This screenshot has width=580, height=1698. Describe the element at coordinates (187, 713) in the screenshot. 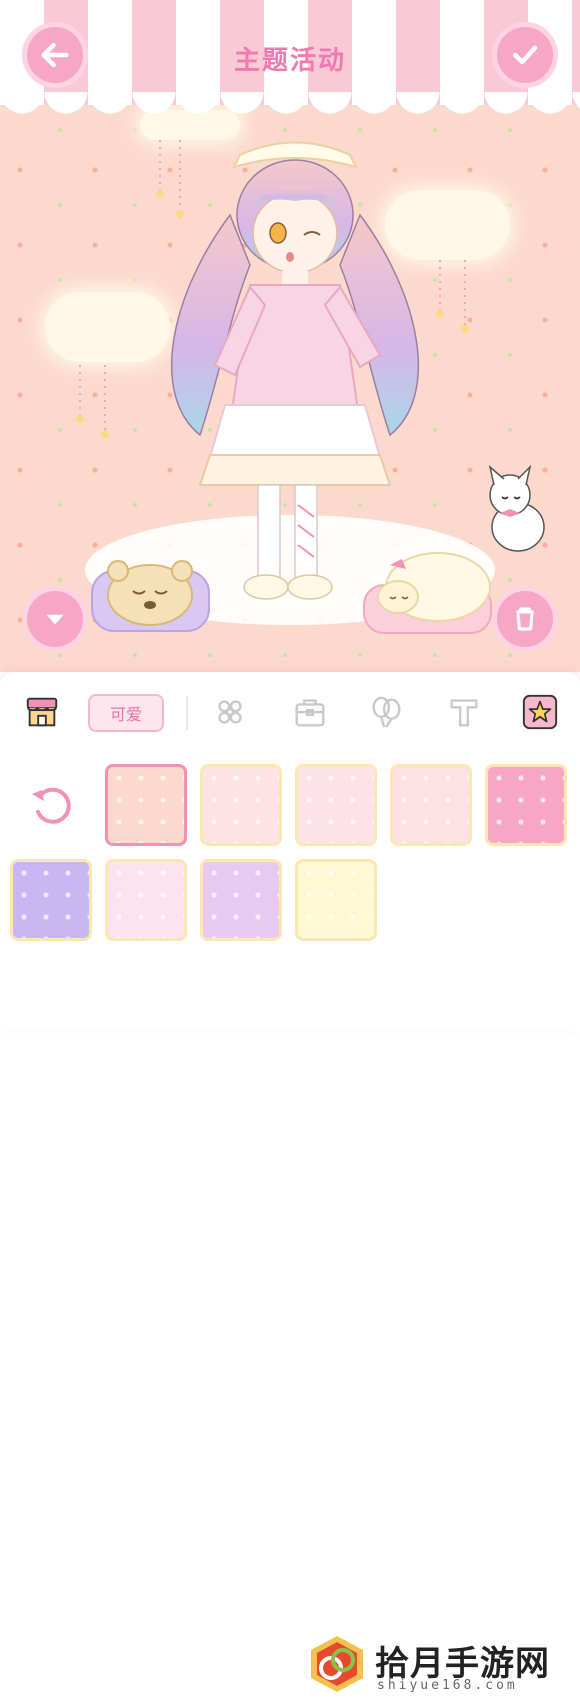

I see `tab-divider` at that location.